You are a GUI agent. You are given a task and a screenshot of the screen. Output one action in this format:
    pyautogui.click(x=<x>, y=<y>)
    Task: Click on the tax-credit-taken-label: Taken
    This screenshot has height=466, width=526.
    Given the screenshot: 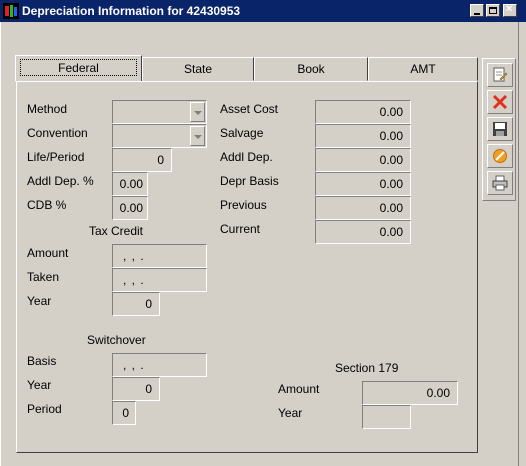 What is the action you would take?
    pyautogui.click(x=43, y=277)
    